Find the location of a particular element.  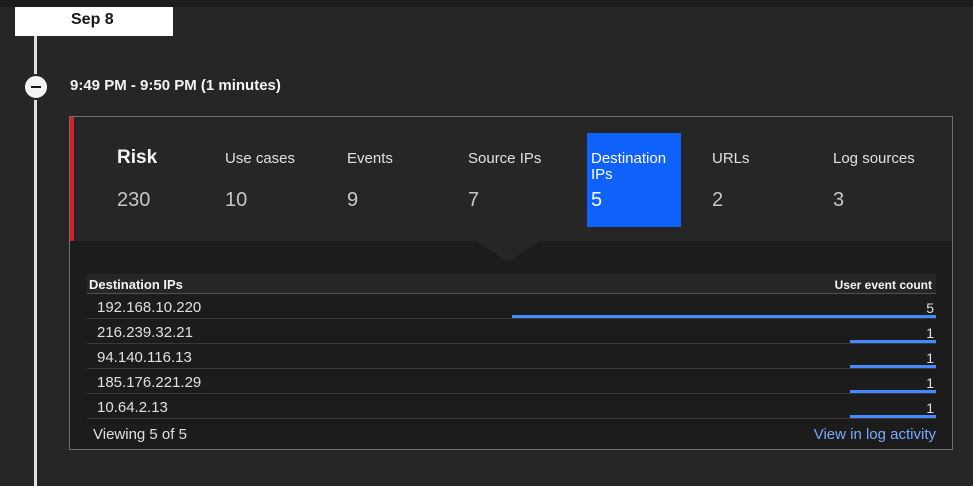

table-footer: Viewing 5 of 5 View in log activity is located at coordinates (511, 433).